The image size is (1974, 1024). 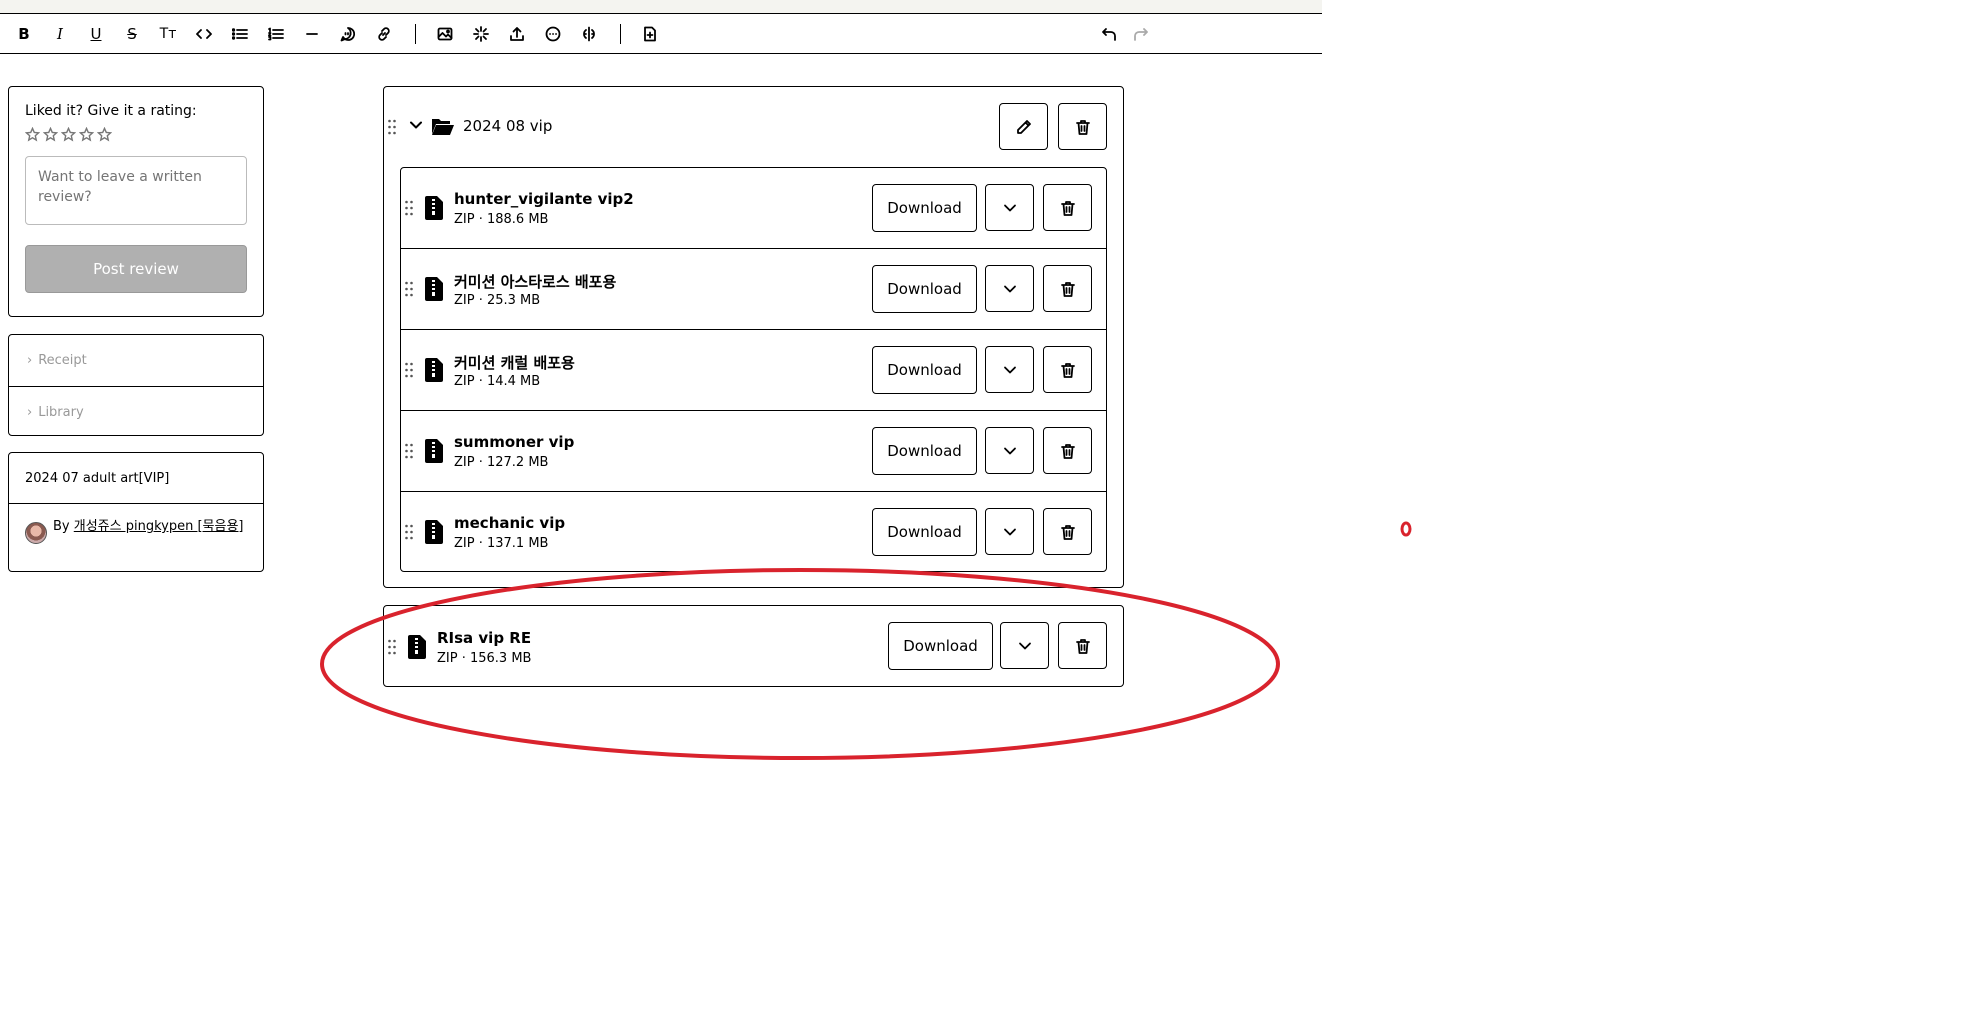 What do you see at coordinates (159, 526) in the screenshot?
I see `author-link: 개성쥬스 pingkypen [묵음용]` at bounding box center [159, 526].